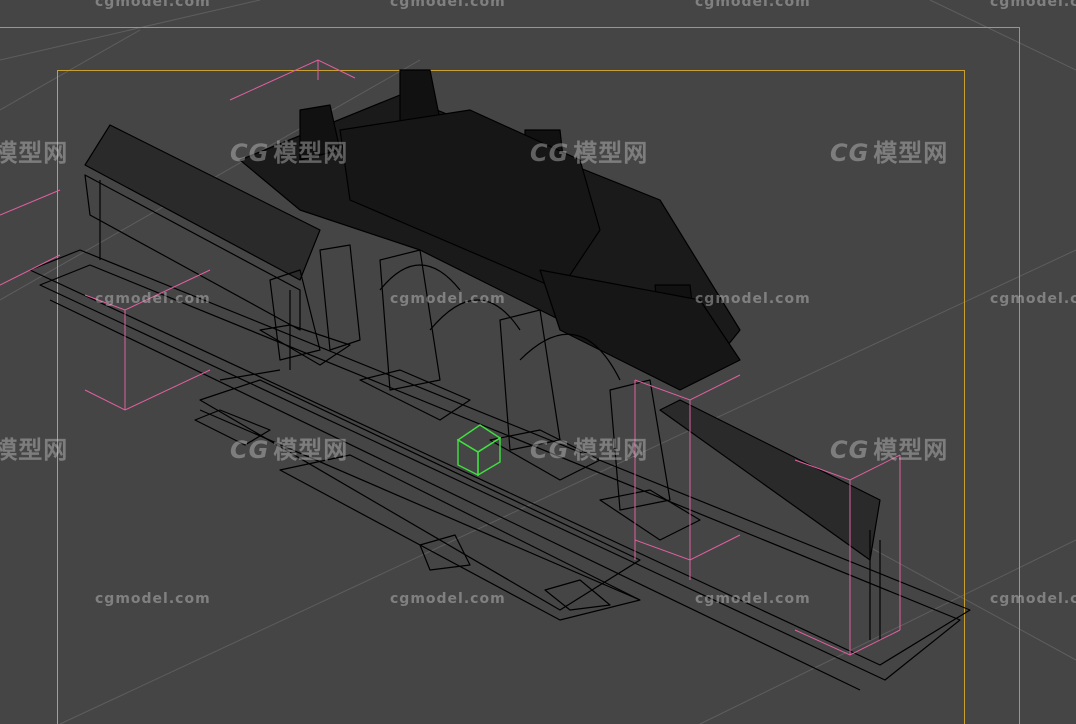  I want to click on helper-cube-icon, so click(479, 450).